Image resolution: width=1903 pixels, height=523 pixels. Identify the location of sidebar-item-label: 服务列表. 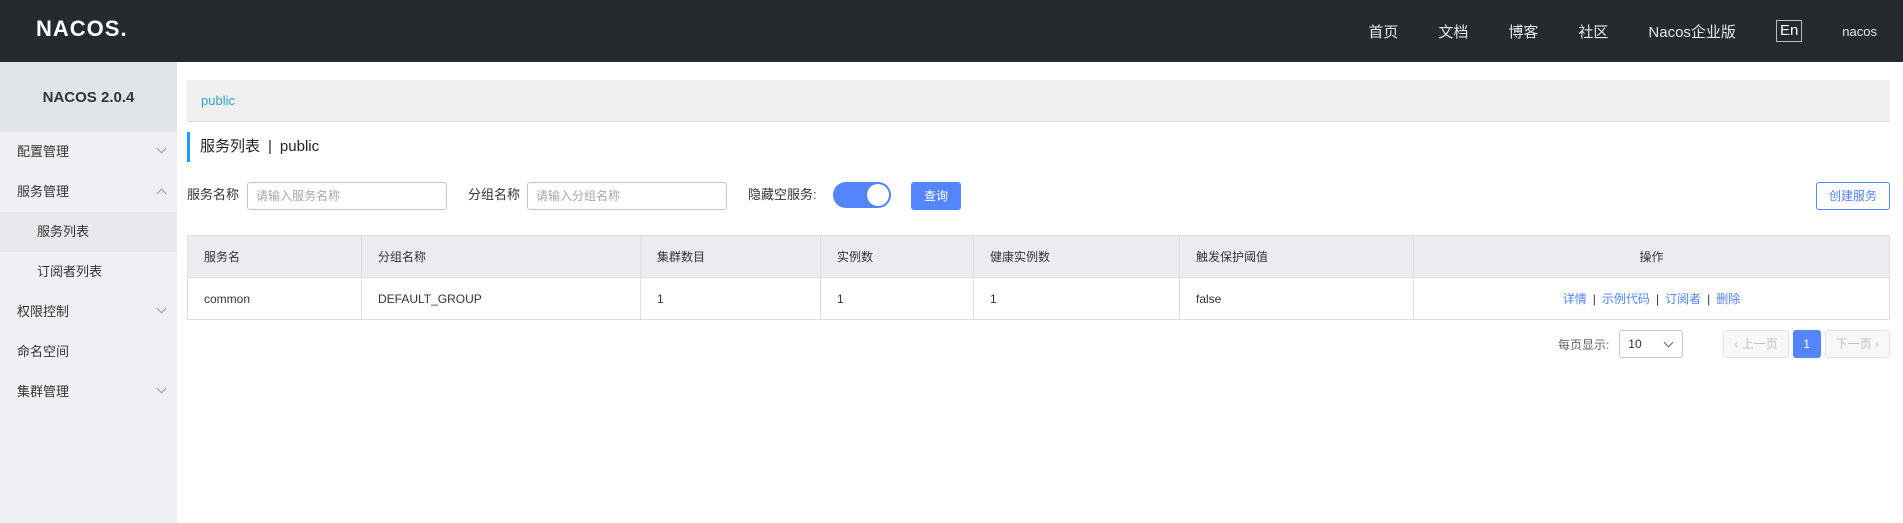
(63, 231).